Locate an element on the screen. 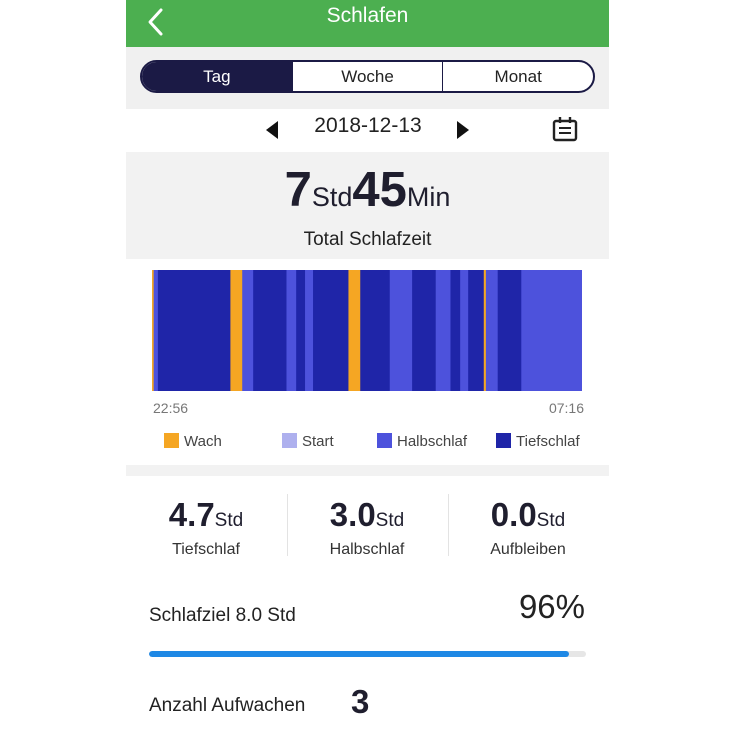 This screenshot has width=736, height=736. legend-swatch-halbschlaf is located at coordinates (384, 440).